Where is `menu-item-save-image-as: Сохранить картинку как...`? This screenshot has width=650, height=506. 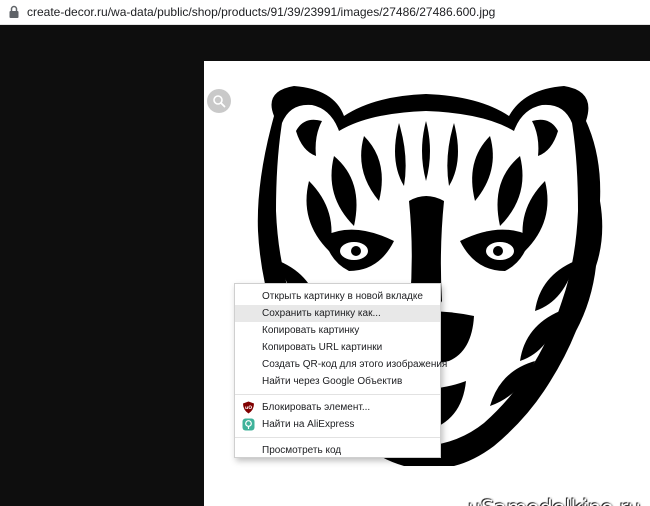
menu-item-save-image-as: Сохранить картинку как... is located at coordinates (337, 313).